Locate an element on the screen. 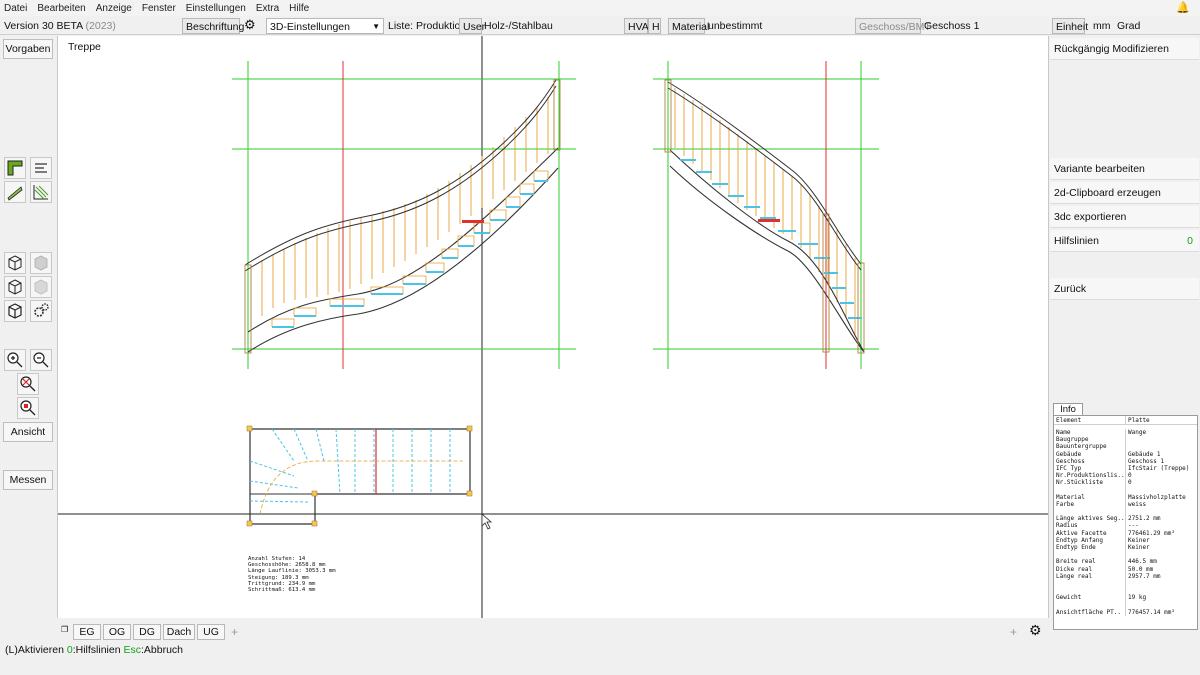  info-key is located at coordinates (1090, 591).